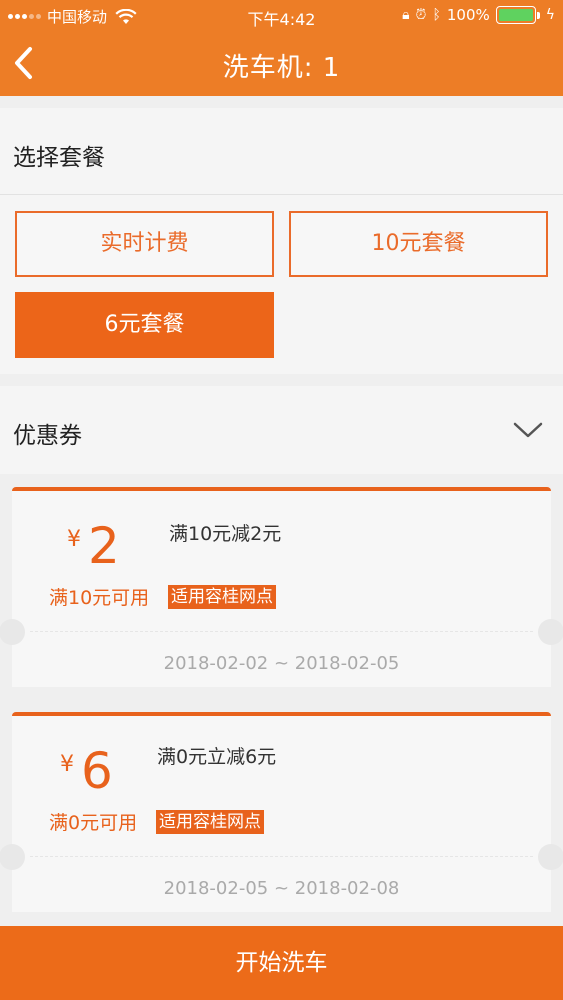 This screenshot has height=1000, width=563. Describe the element at coordinates (144, 325) in the screenshot. I see `package-option-6yuan: 6元套餐` at that location.